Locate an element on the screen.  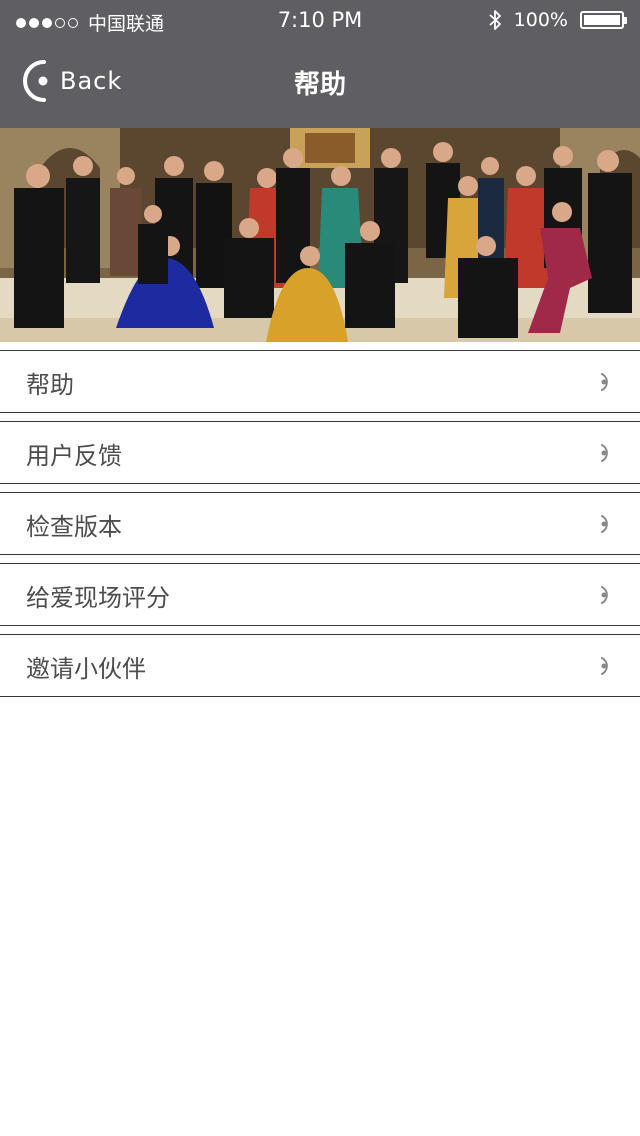
status-bar: 中国联通 7:10 PM 100% is located at coordinates (320, 20).